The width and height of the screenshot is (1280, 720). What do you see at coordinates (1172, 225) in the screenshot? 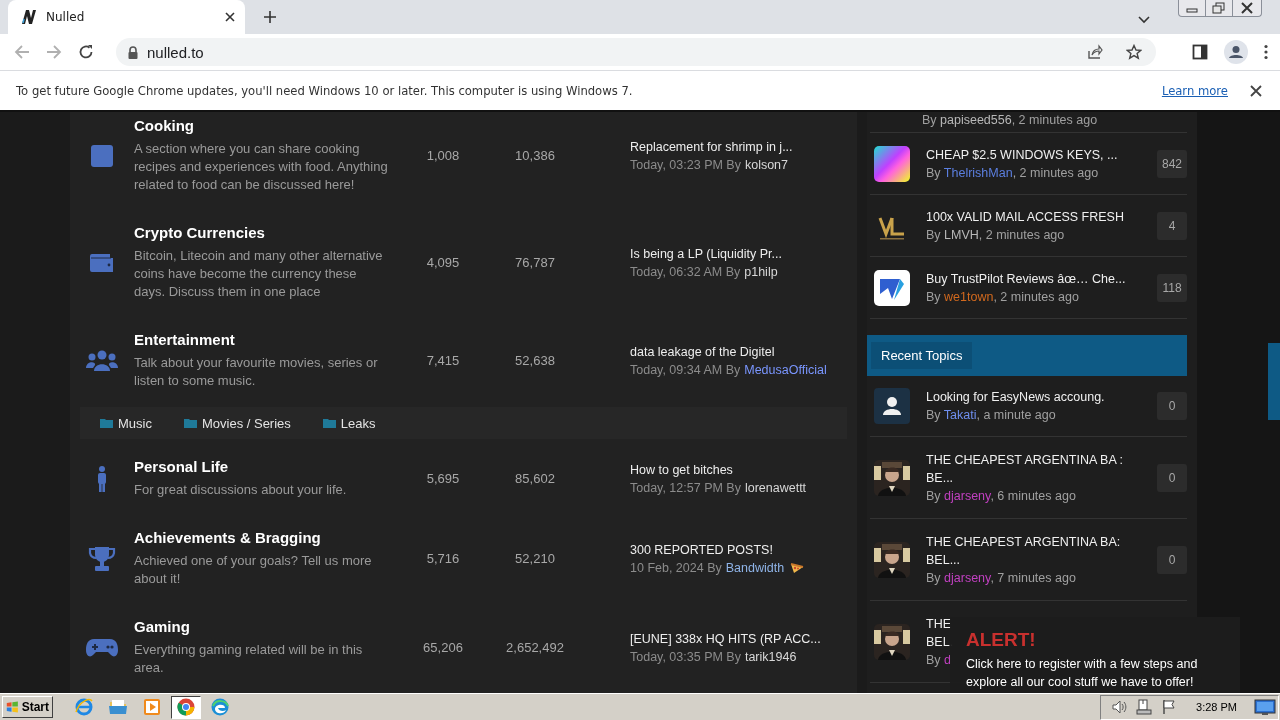
I see `reply-count: 4` at bounding box center [1172, 225].